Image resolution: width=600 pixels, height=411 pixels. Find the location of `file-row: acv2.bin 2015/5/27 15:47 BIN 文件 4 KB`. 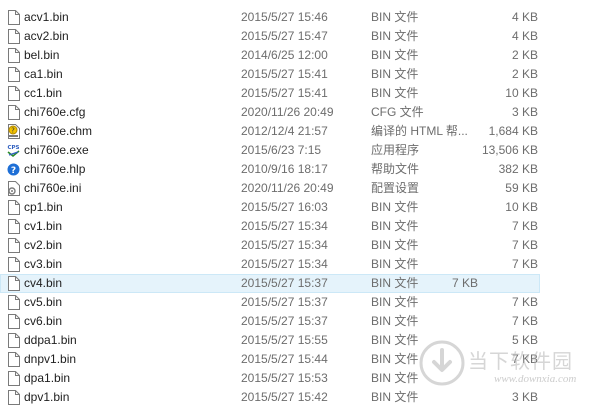

file-row: acv2.bin 2015/5/27 15:47 BIN 文件 4 KB is located at coordinates (300, 36).